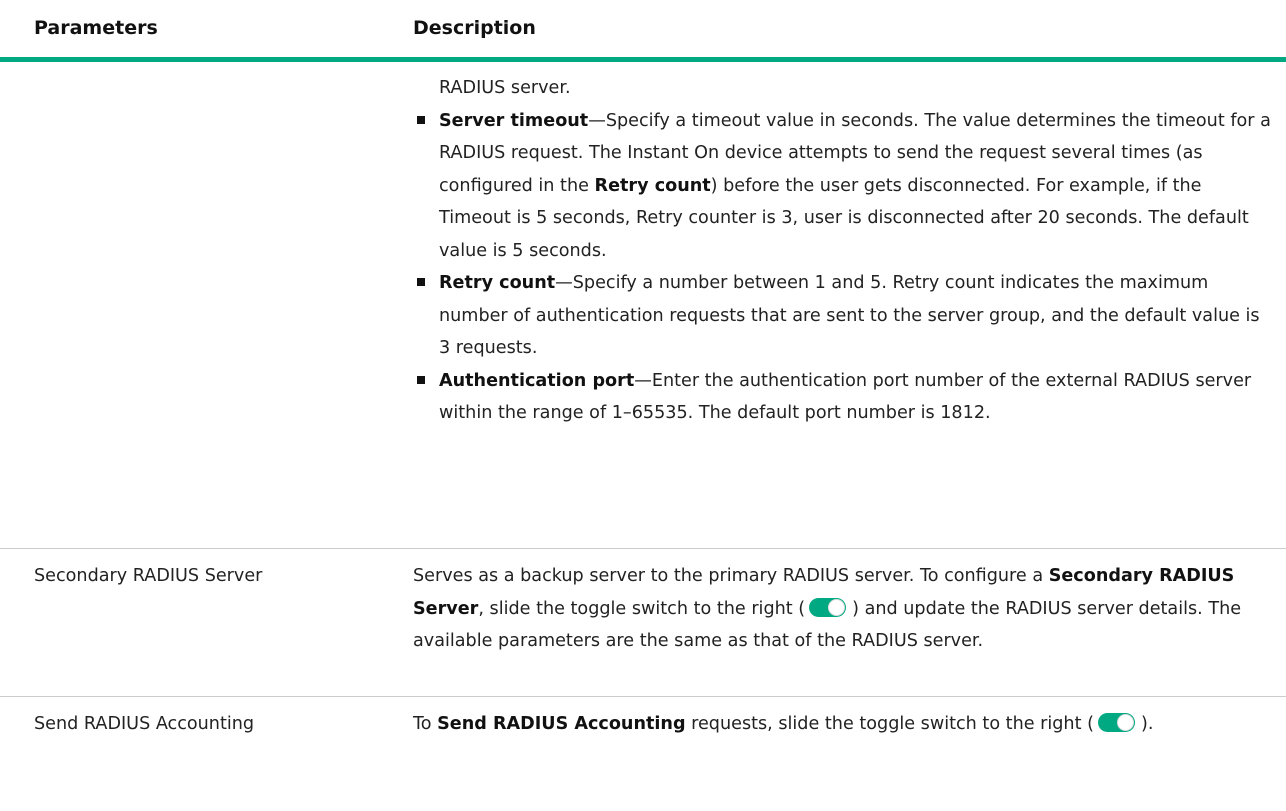 This screenshot has height=811, width=1286. Describe the element at coordinates (96, 28) in the screenshot. I see `header-parameters: Parameters` at that location.